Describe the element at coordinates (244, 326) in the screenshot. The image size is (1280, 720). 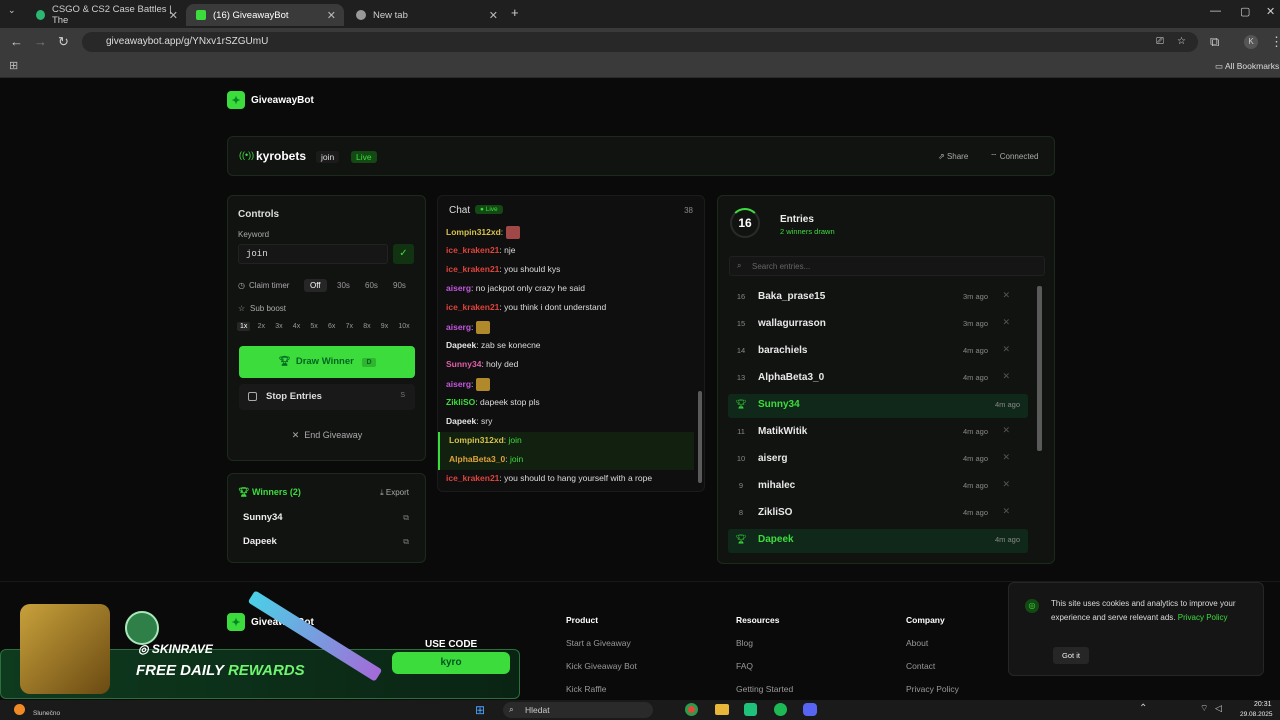
I see `boost-option: 1x` at that location.